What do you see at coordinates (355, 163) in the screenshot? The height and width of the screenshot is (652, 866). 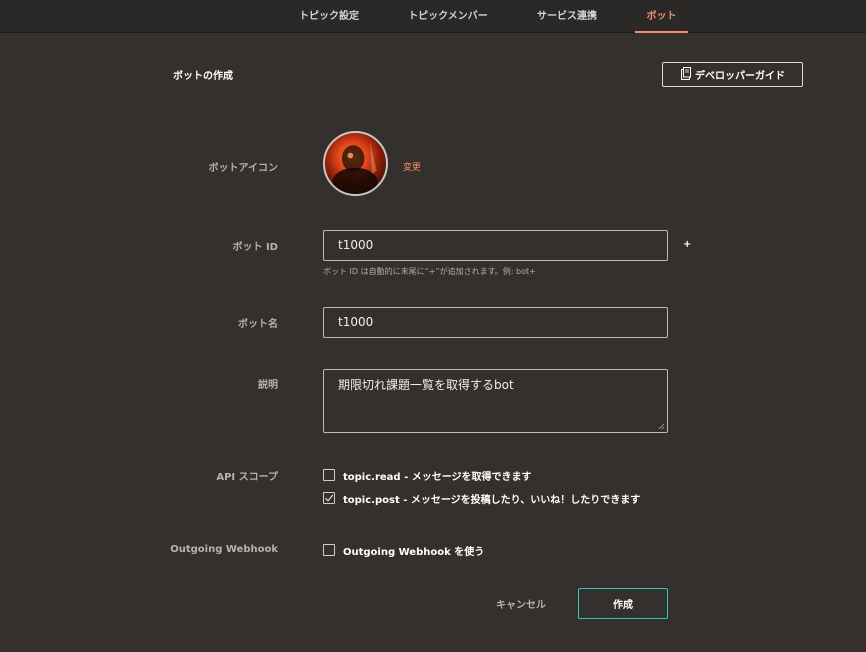 I see `bot-avatar` at bounding box center [355, 163].